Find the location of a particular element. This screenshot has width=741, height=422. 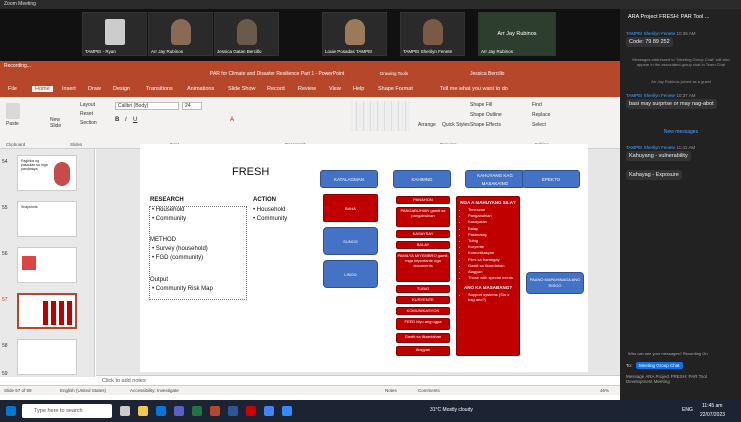

new-slide-button: New Slide is located at coordinates (60, 123).